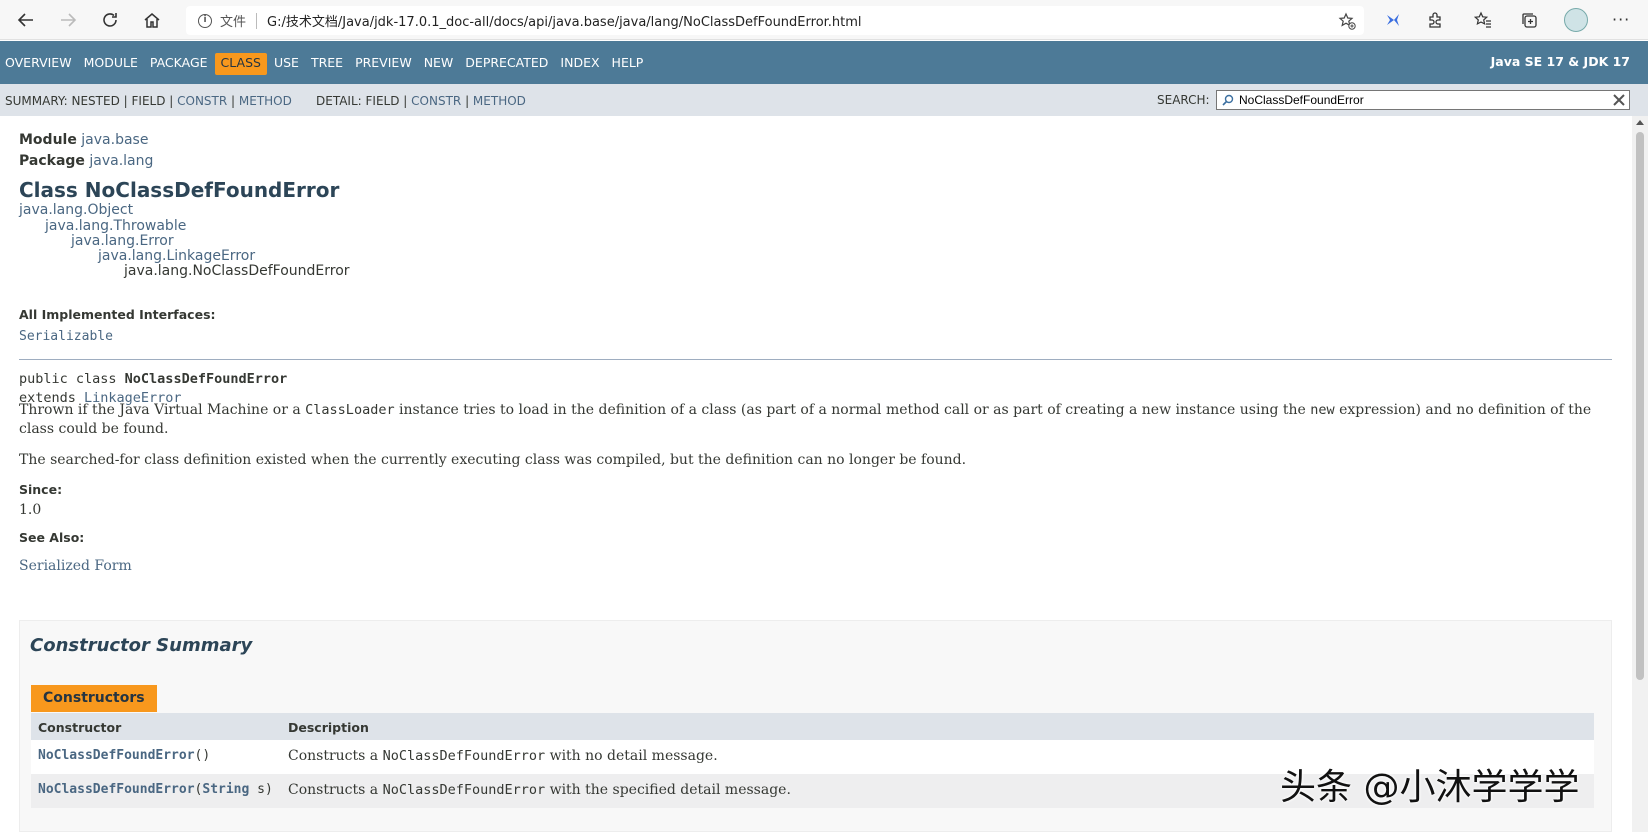  What do you see at coordinates (464, 790) in the screenshot?
I see `desc-code: NoClassDefFoundError` at bounding box center [464, 790].